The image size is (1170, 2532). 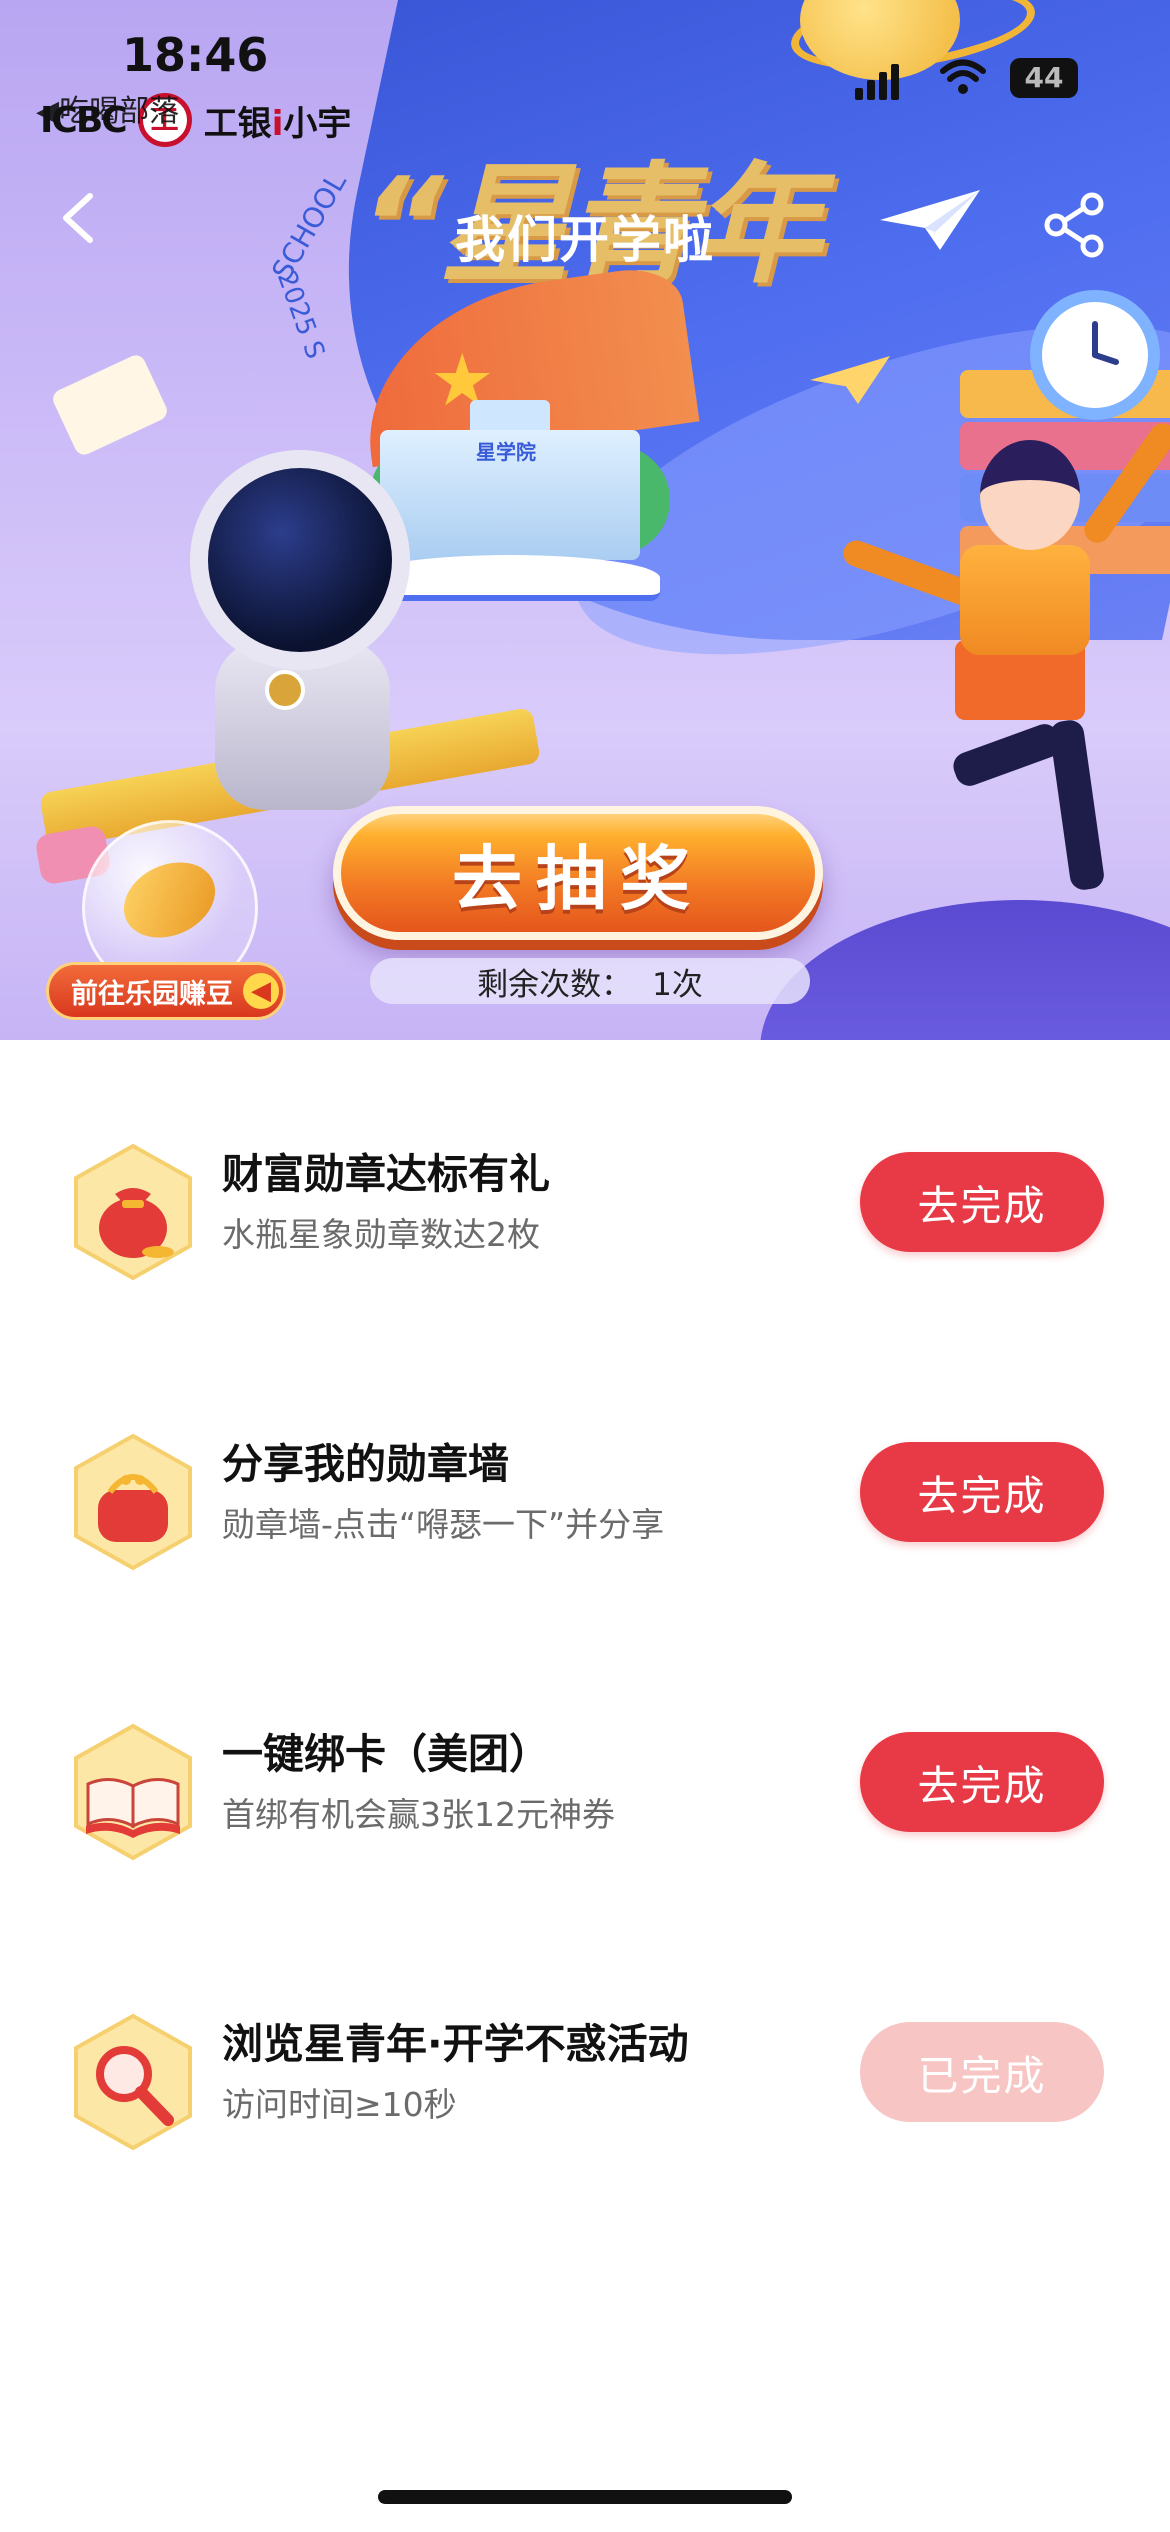 What do you see at coordinates (963, 81) in the screenshot?
I see `wifi-icon` at bounding box center [963, 81].